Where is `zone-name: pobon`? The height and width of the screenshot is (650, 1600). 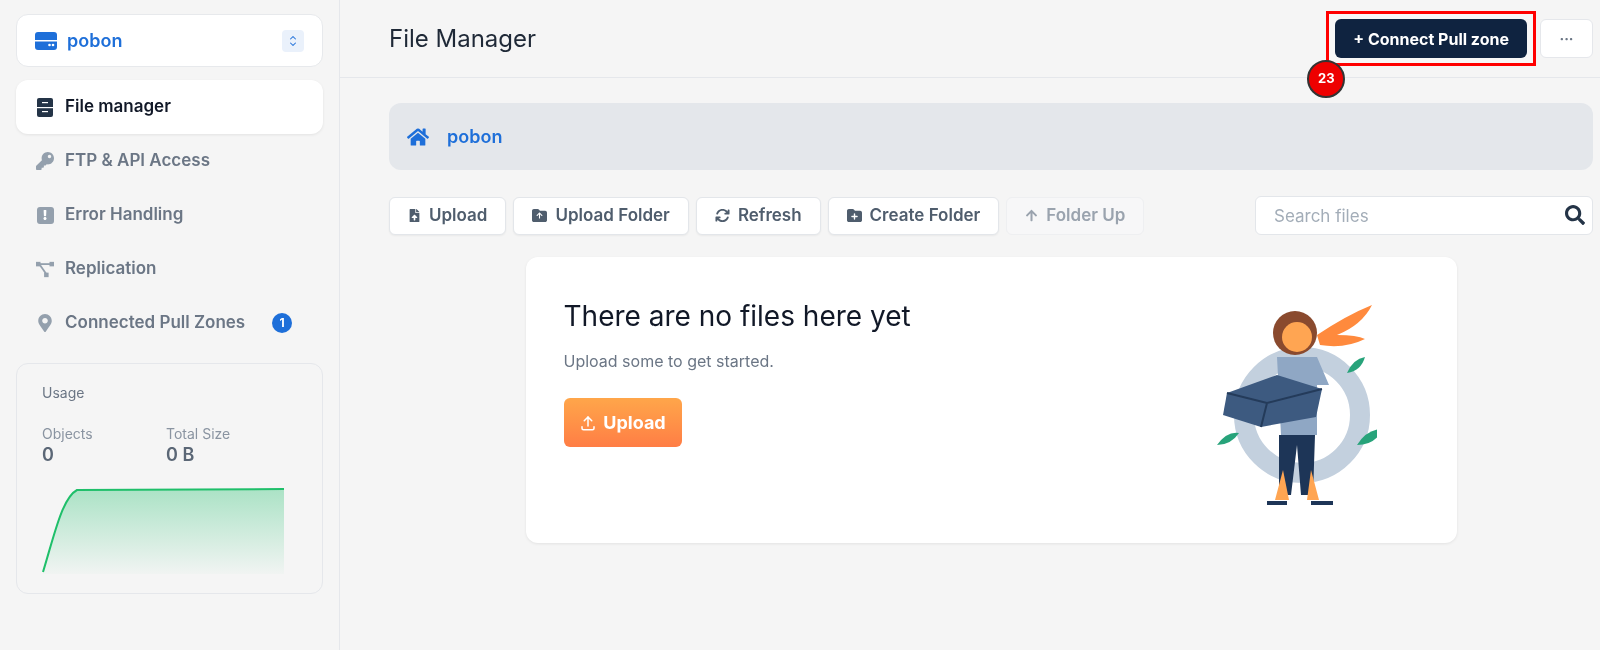 zone-name: pobon is located at coordinates (95, 41).